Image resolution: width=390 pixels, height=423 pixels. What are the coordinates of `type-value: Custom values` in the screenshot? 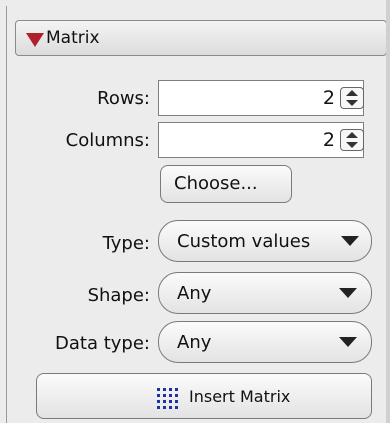 It's located at (244, 241).